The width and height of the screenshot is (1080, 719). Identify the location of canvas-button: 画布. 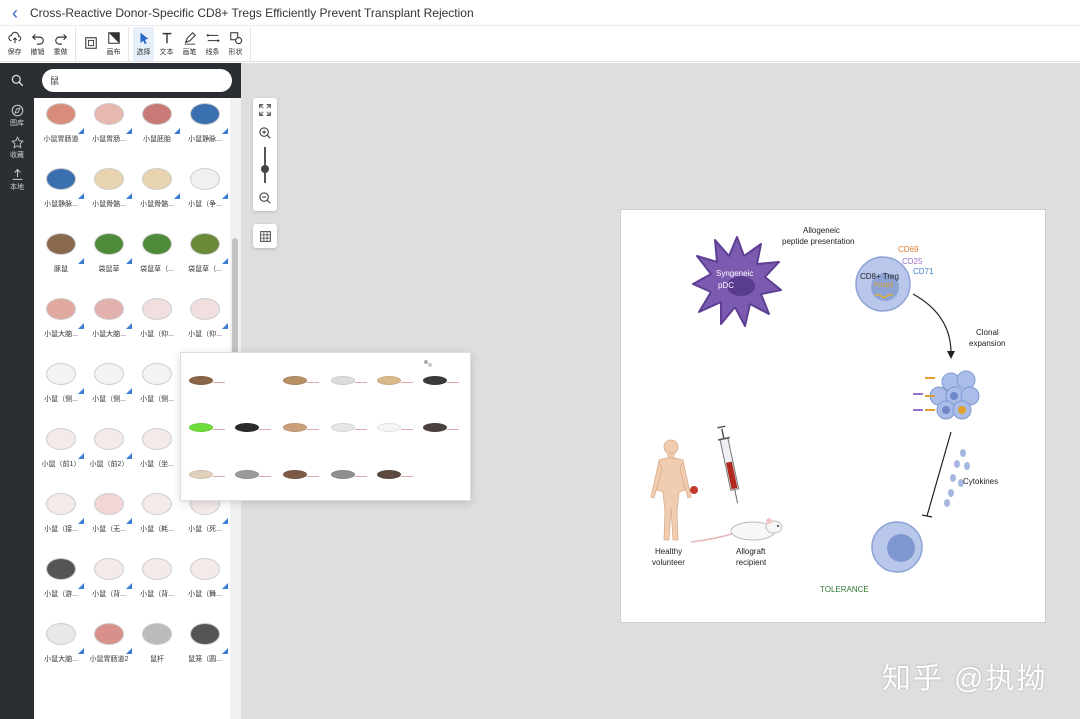
(113, 44).